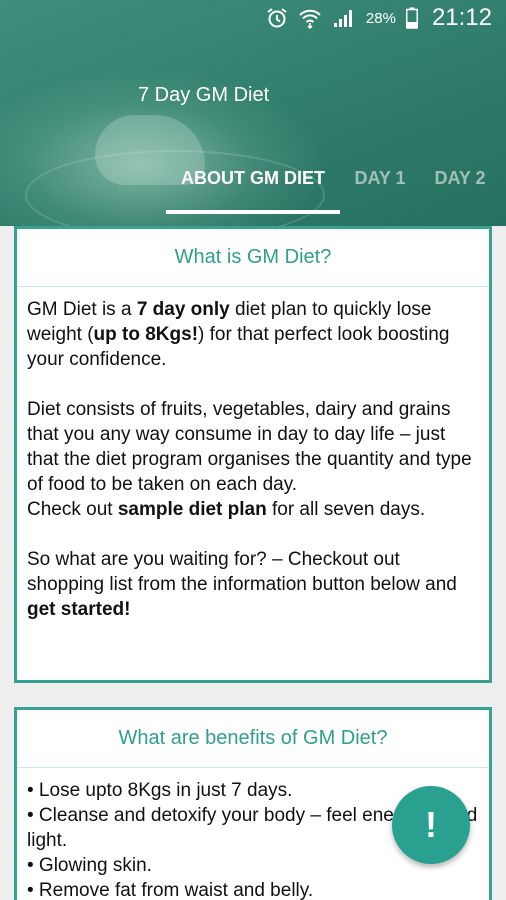 The height and width of the screenshot is (900, 506). Describe the element at coordinates (380, 186) in the screenshot. I see `tab-day-1: DAY 1` at that location.